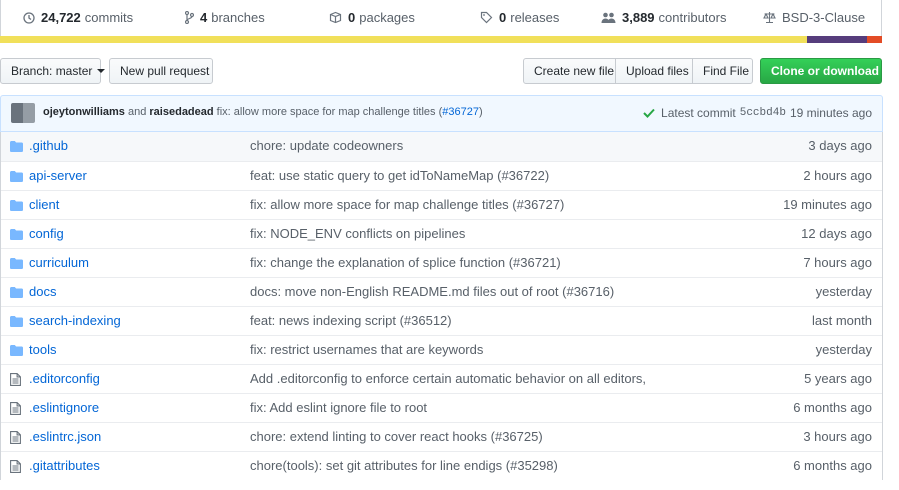 The height and width of the screenshot is (490, 899). I want to click on commit-age: yesterday, so click(843, 349).